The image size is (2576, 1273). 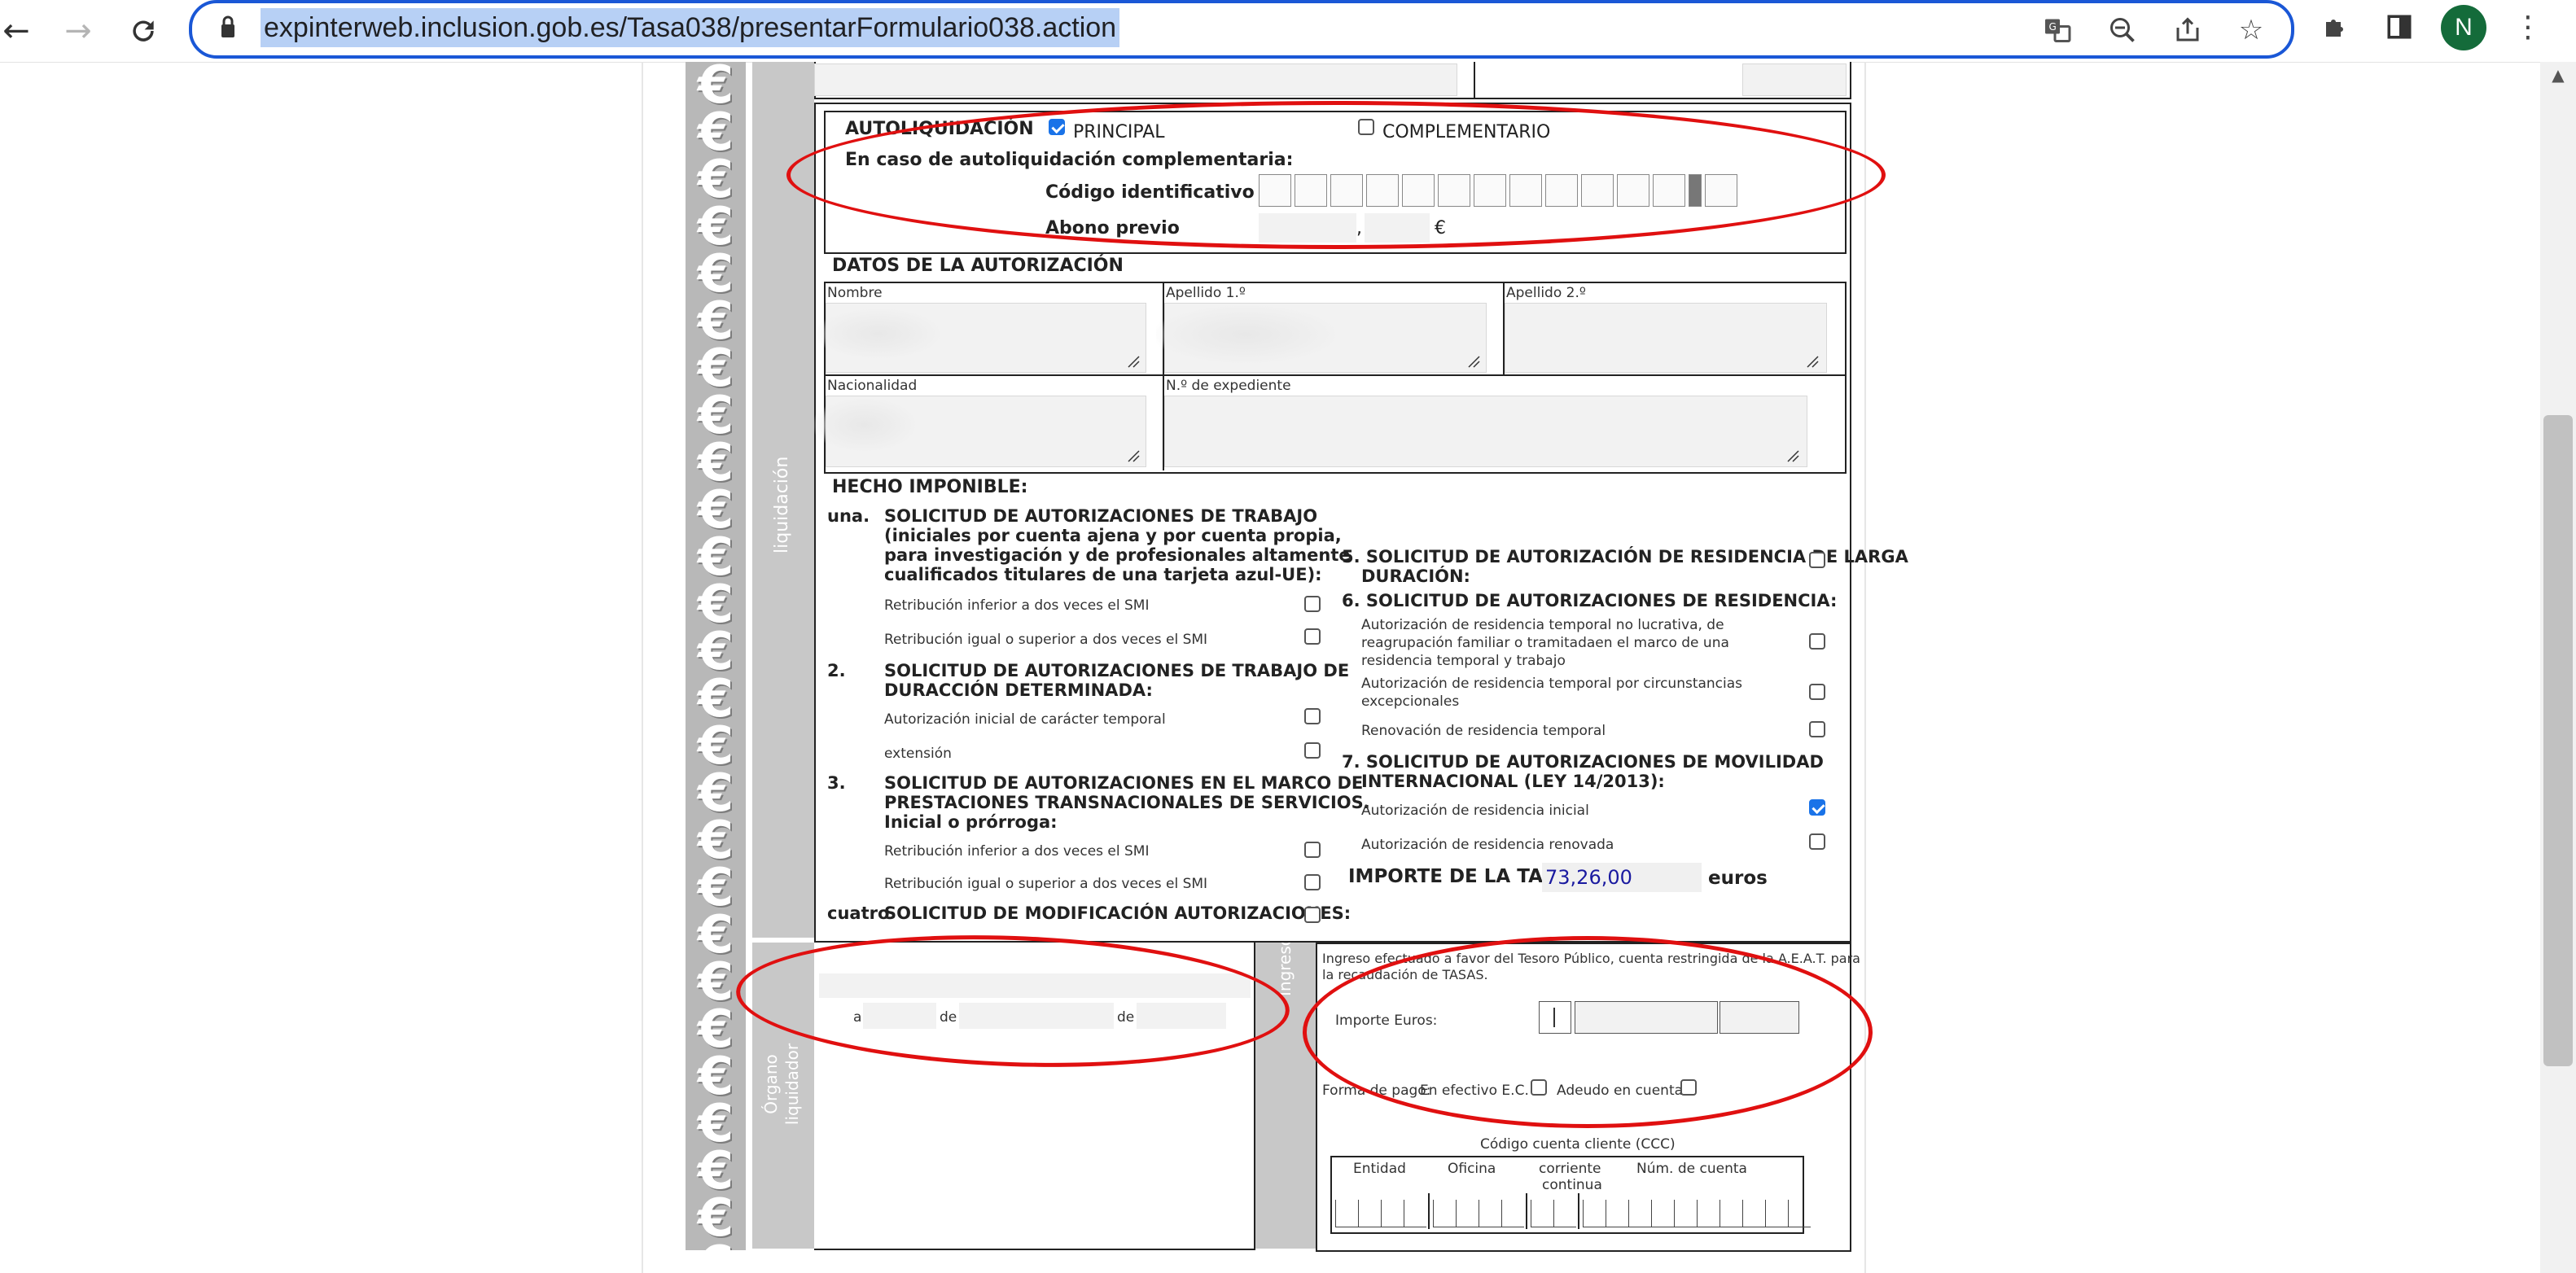 What do you see at coordinates (1206, 293) in the screenshot?
I see `apellido1-label: Apellido 1.º` at bounding box center [1206, 293].